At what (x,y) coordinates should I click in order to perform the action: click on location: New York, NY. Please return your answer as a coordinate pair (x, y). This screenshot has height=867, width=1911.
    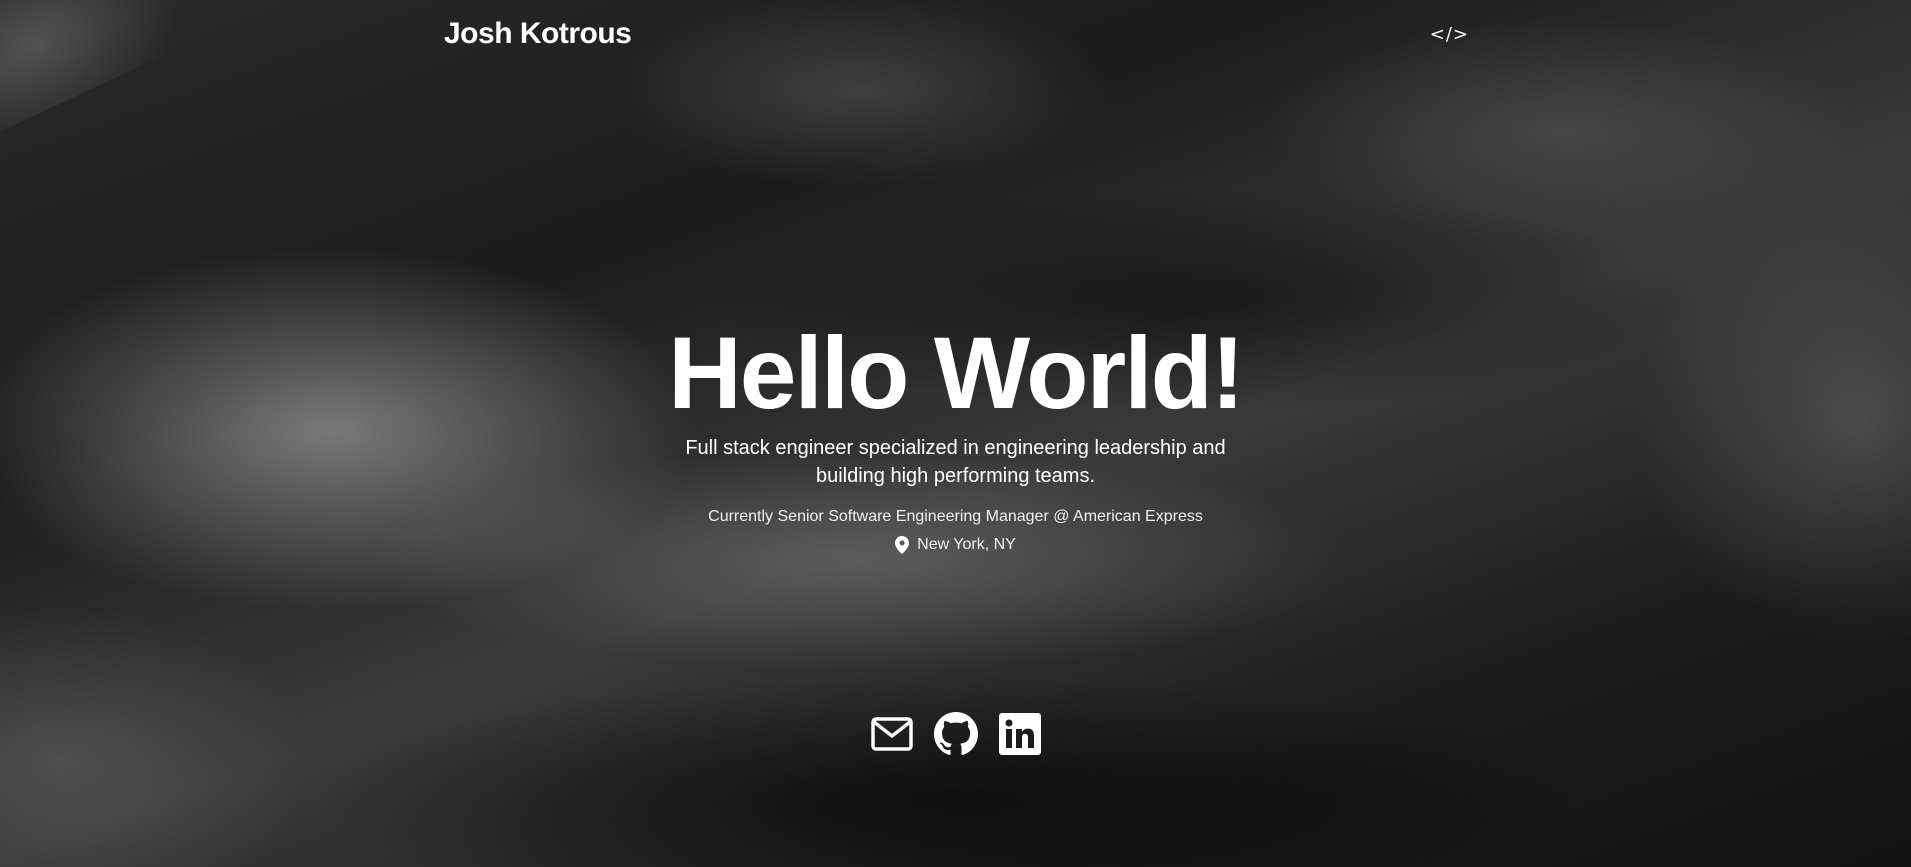
    Looking at the image, I should click on (955, 545).